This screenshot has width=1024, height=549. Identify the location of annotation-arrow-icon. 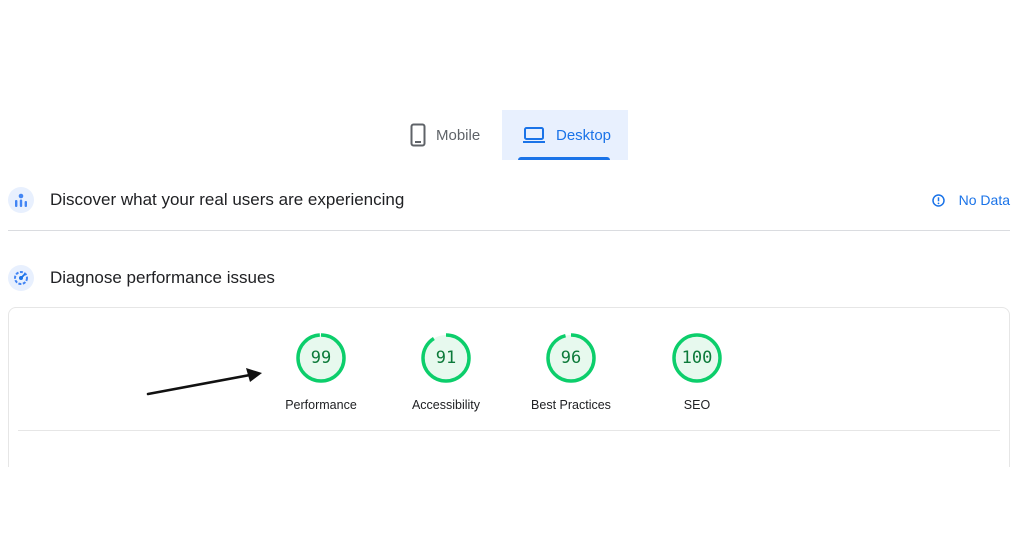
(204, 382).